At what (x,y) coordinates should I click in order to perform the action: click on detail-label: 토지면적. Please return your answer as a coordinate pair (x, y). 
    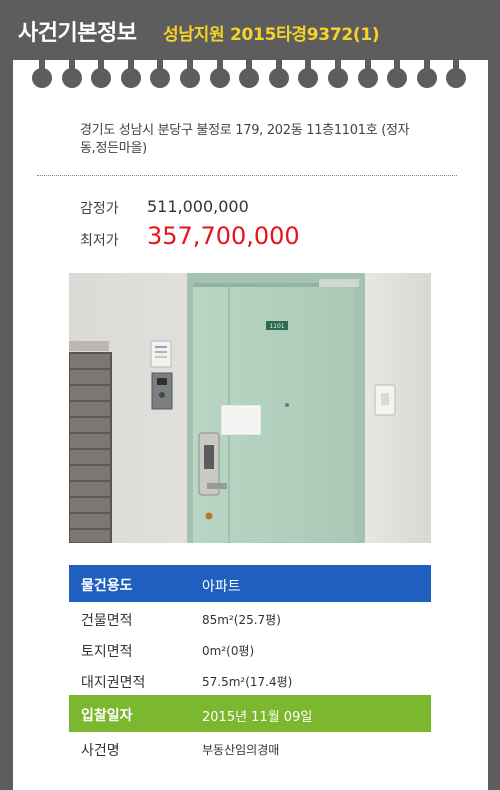
    Looking at the image, I should click on (107, 652).